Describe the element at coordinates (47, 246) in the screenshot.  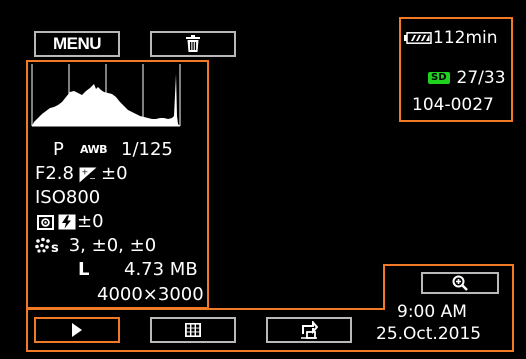
I see `image-effect-icon: s` at that location.